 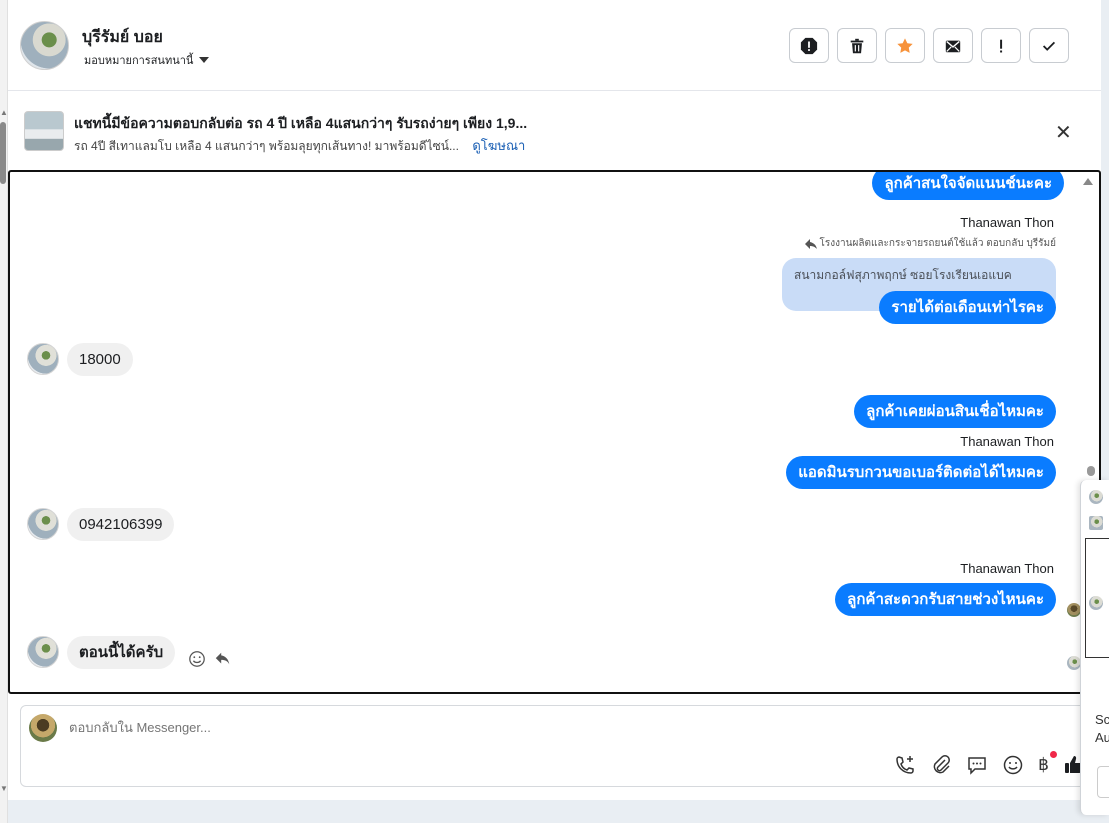 I want to click on mark-done-button, so click(x=1049, y=45).